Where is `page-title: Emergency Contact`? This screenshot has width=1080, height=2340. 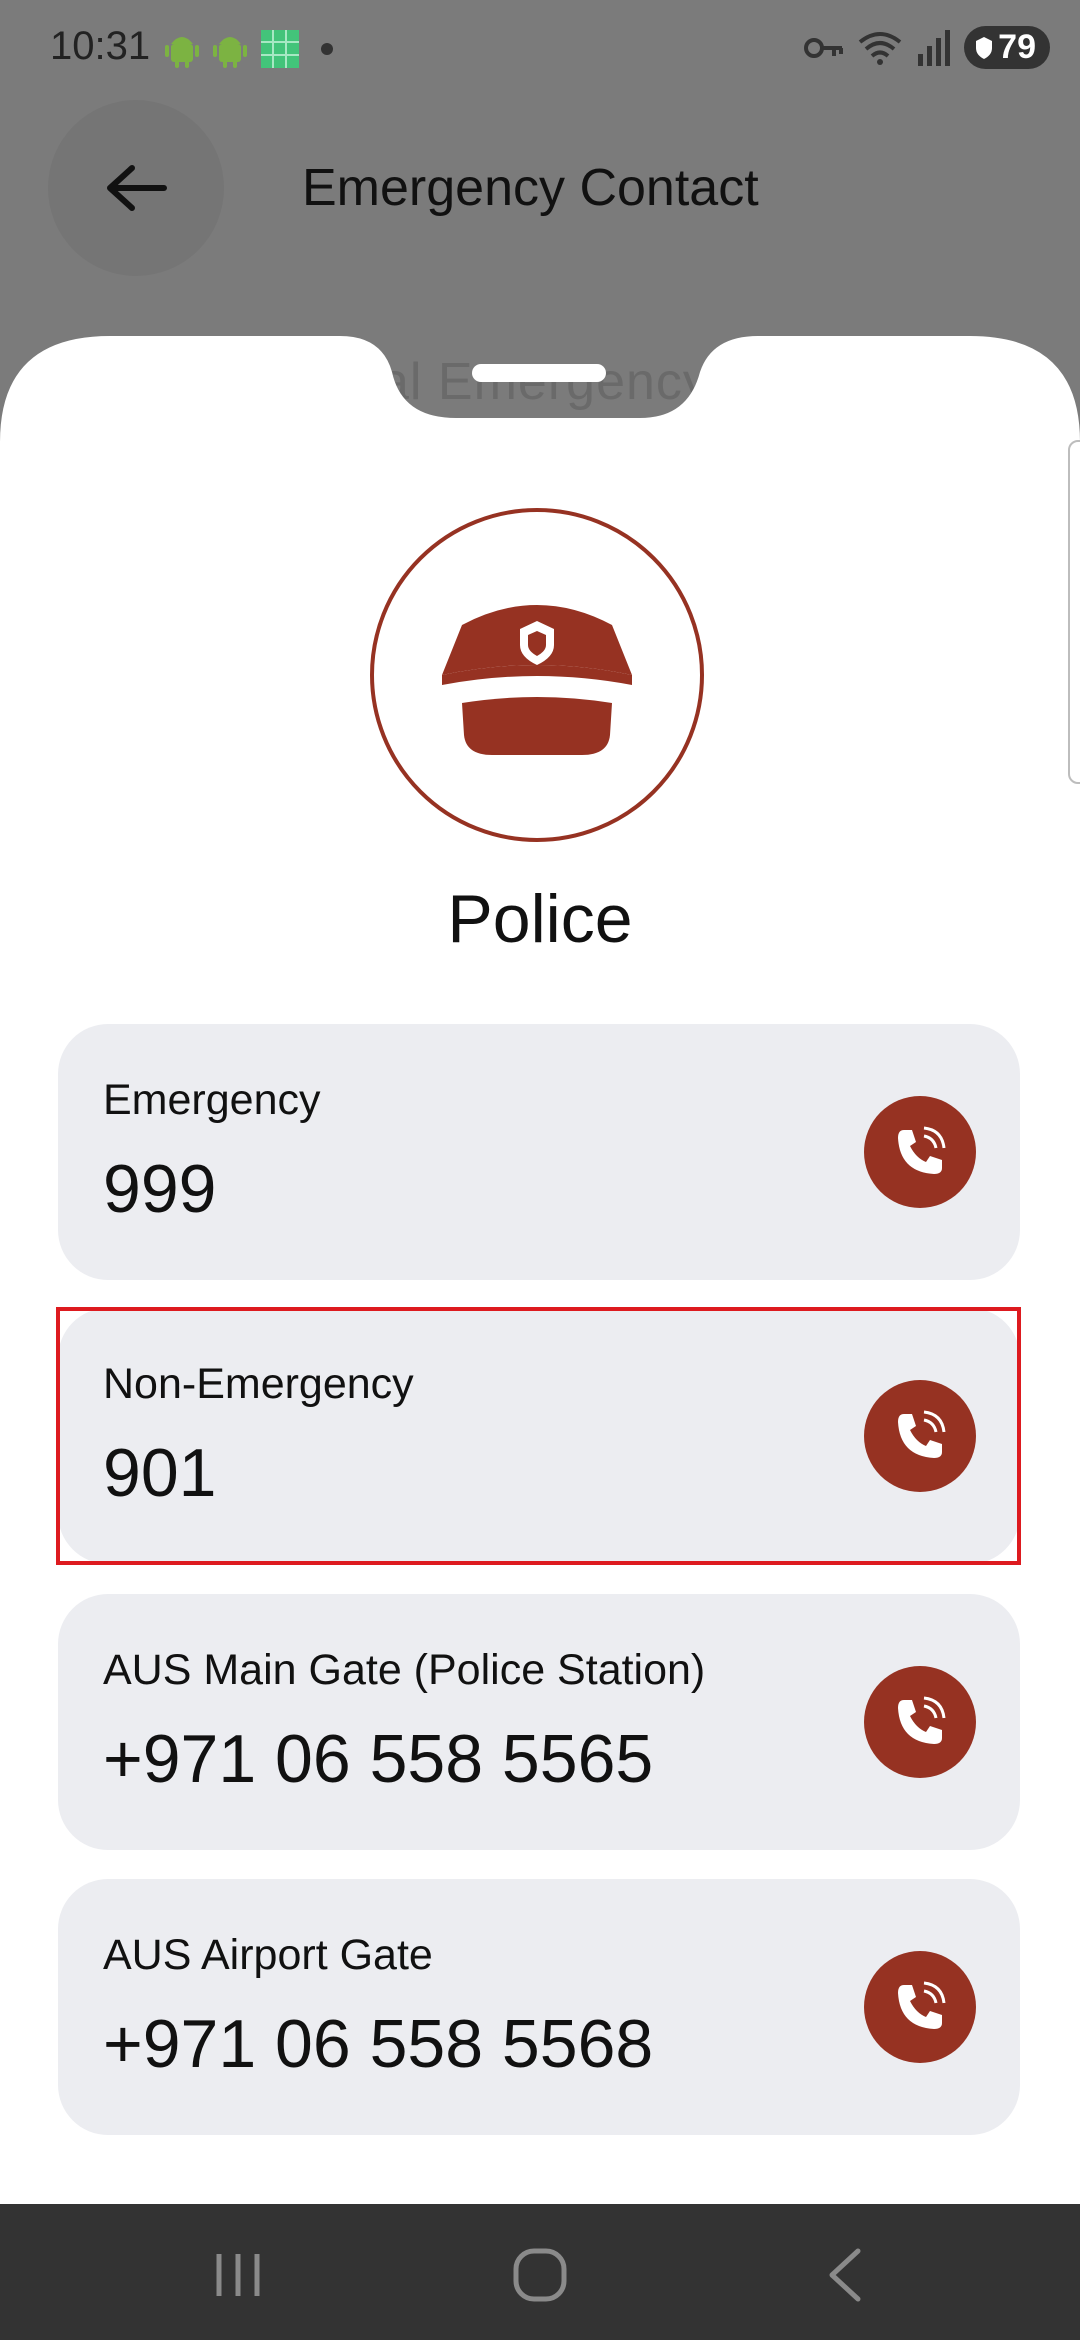 page-title: Emergency Contact is located at coordinates (530, 188).